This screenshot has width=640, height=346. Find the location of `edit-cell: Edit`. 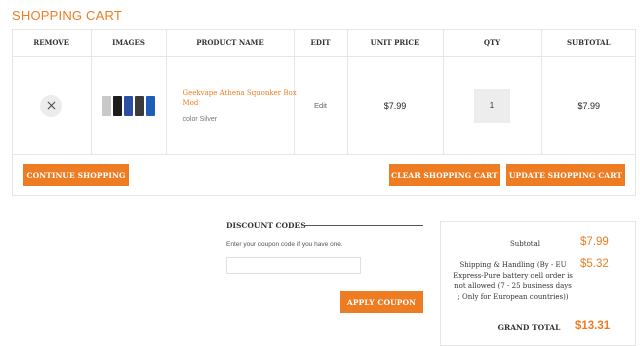

edit-cell: Edit is located at coordinates (321, 105).